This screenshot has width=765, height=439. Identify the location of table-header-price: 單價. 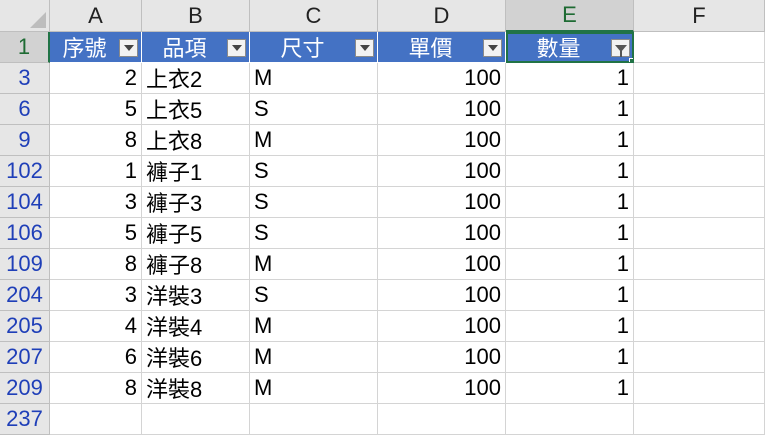
(442, 47).